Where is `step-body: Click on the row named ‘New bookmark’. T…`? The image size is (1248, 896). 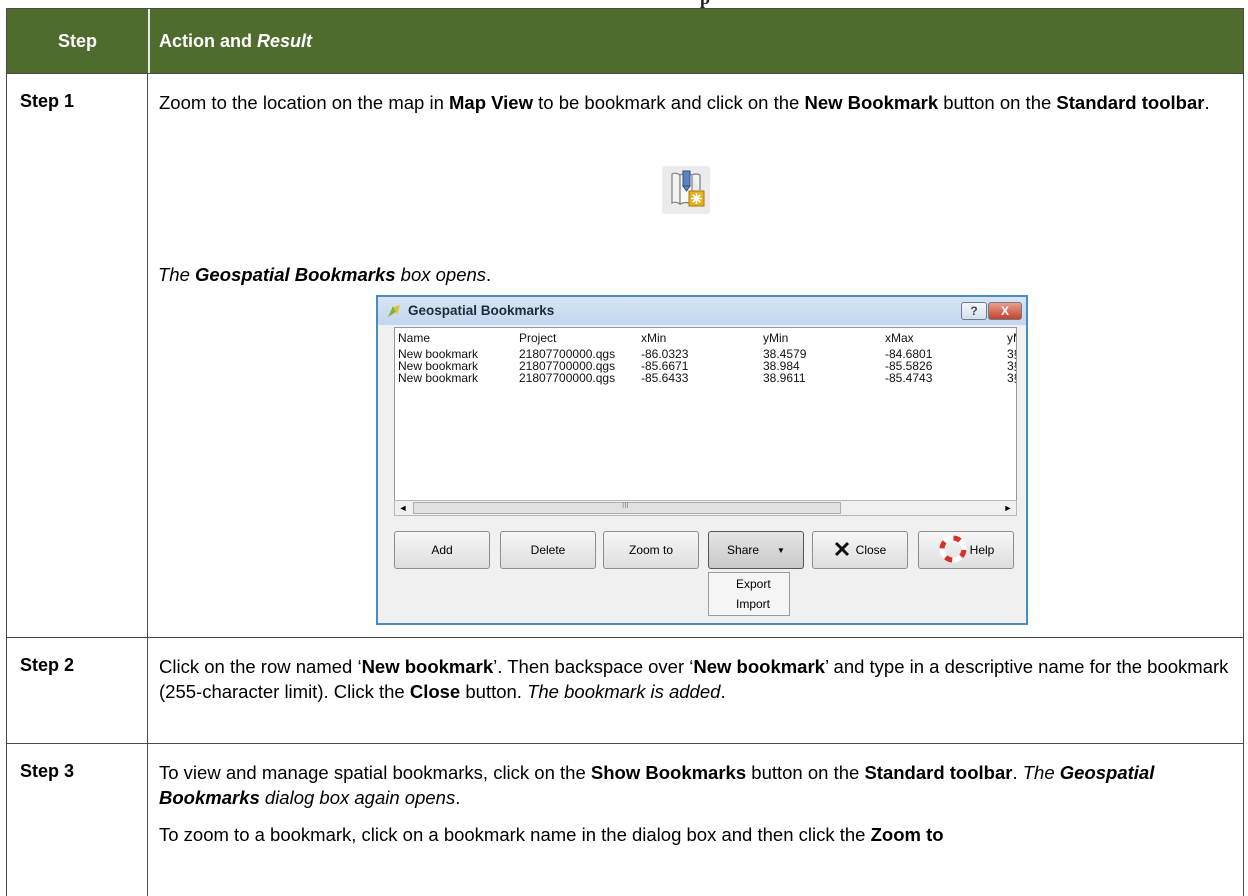 step-body: Click on the row named ‘New bookmark’. T… is located at coordinates (694, 679).